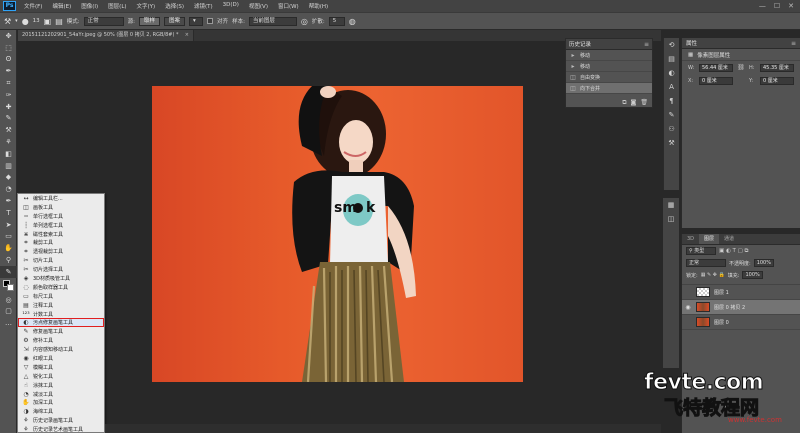  I want to click on visibility-eye-icon: ◉, so click(688, 307).